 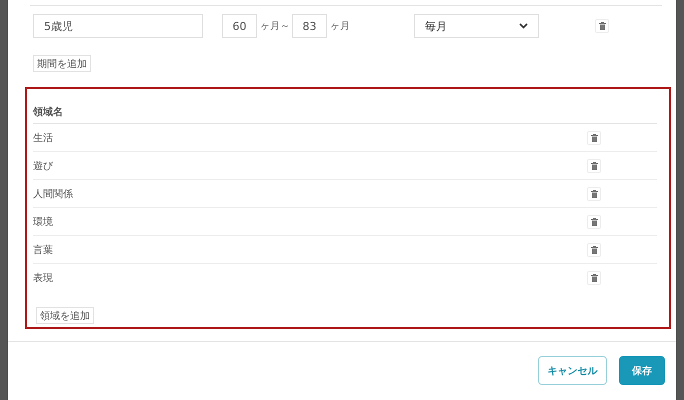 I want to click on frequency-select: 毎月, so click(x=476, y=26).